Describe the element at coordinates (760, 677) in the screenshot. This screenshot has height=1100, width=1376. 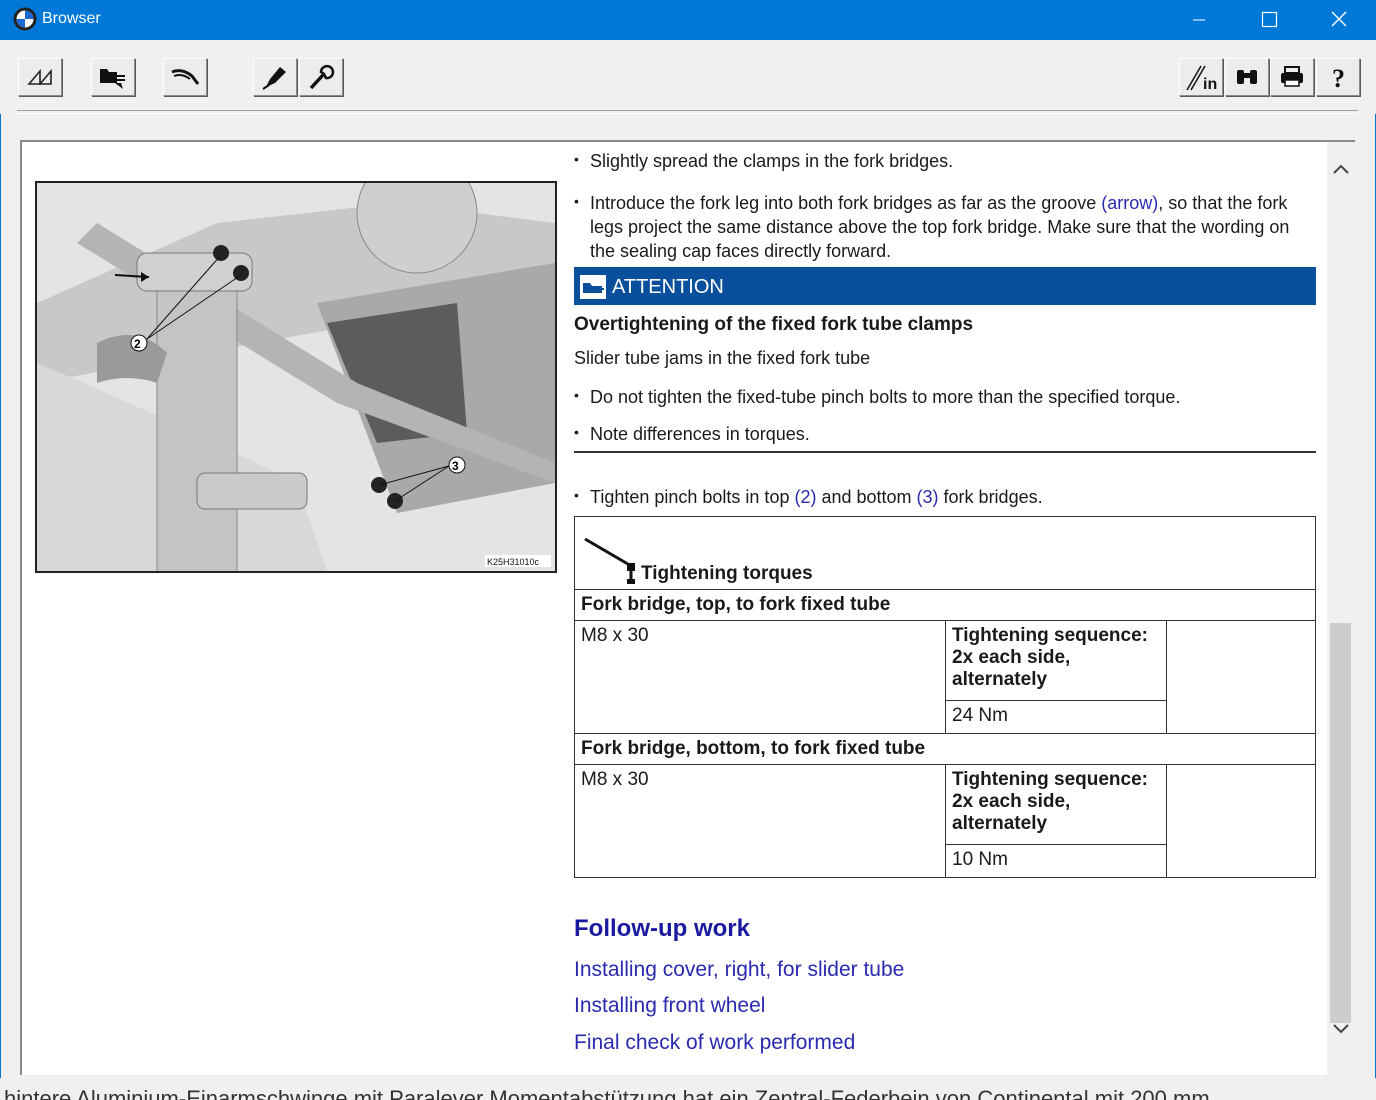
I see `section-top-bolt: M8 x 30` at that location.